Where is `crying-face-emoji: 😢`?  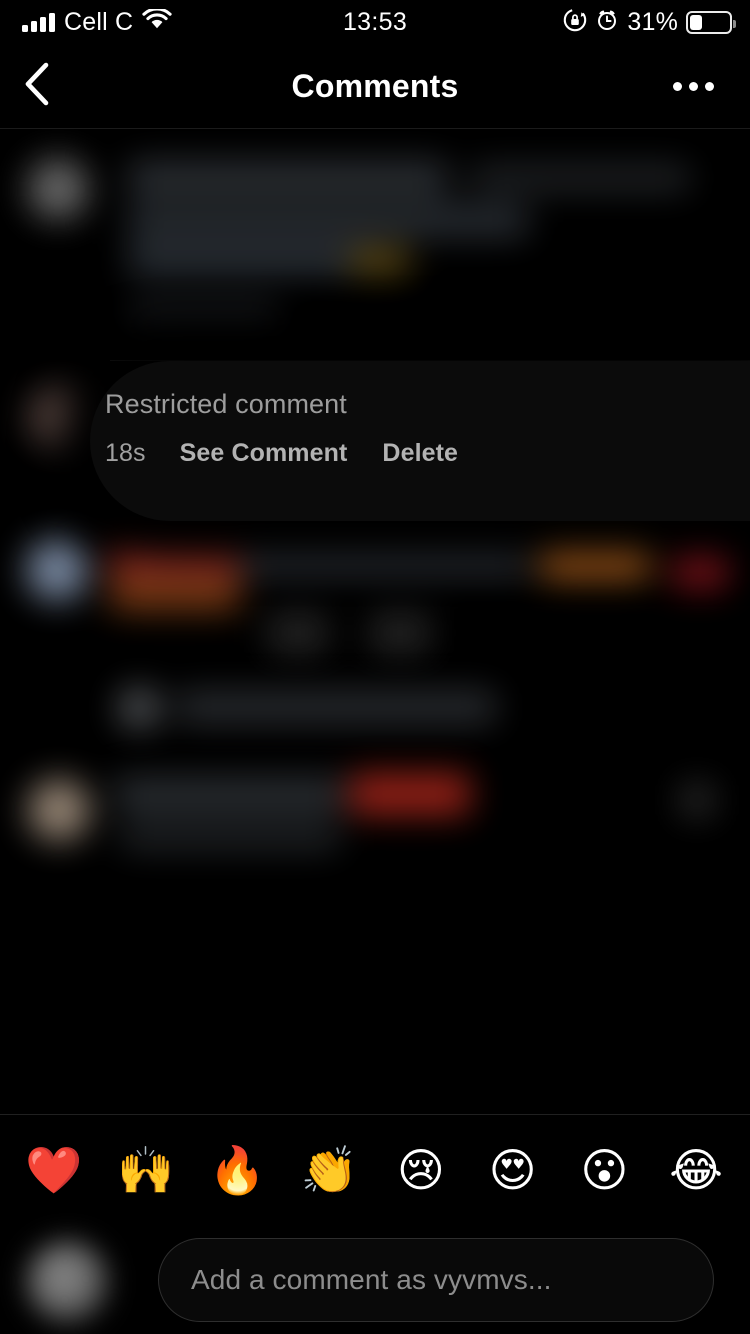
crying-face-emoji: 😢 is located at coordinates (421, 1170).